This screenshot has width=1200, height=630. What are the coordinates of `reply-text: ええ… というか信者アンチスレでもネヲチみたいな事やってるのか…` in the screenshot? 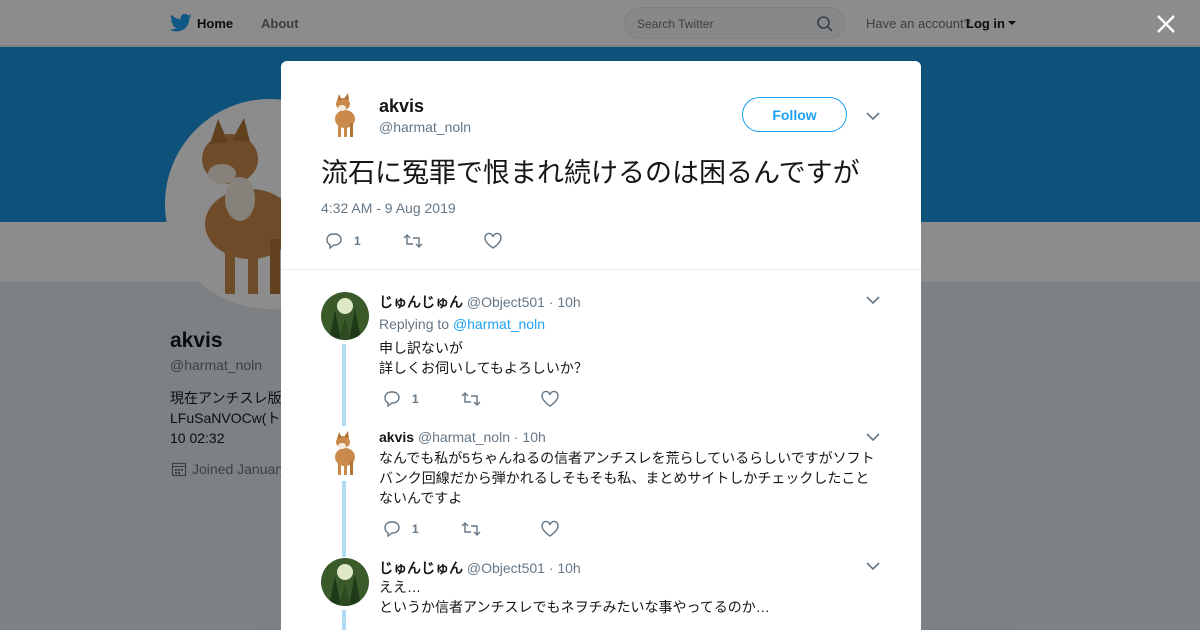 It's located at (574, 597).